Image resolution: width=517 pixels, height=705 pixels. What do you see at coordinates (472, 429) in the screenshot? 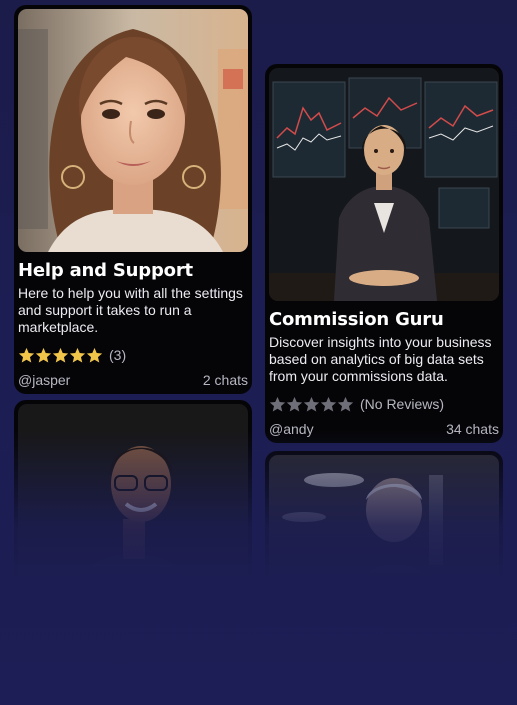
I see `chat-count: 34 chats` at bounding box center [472, 429].